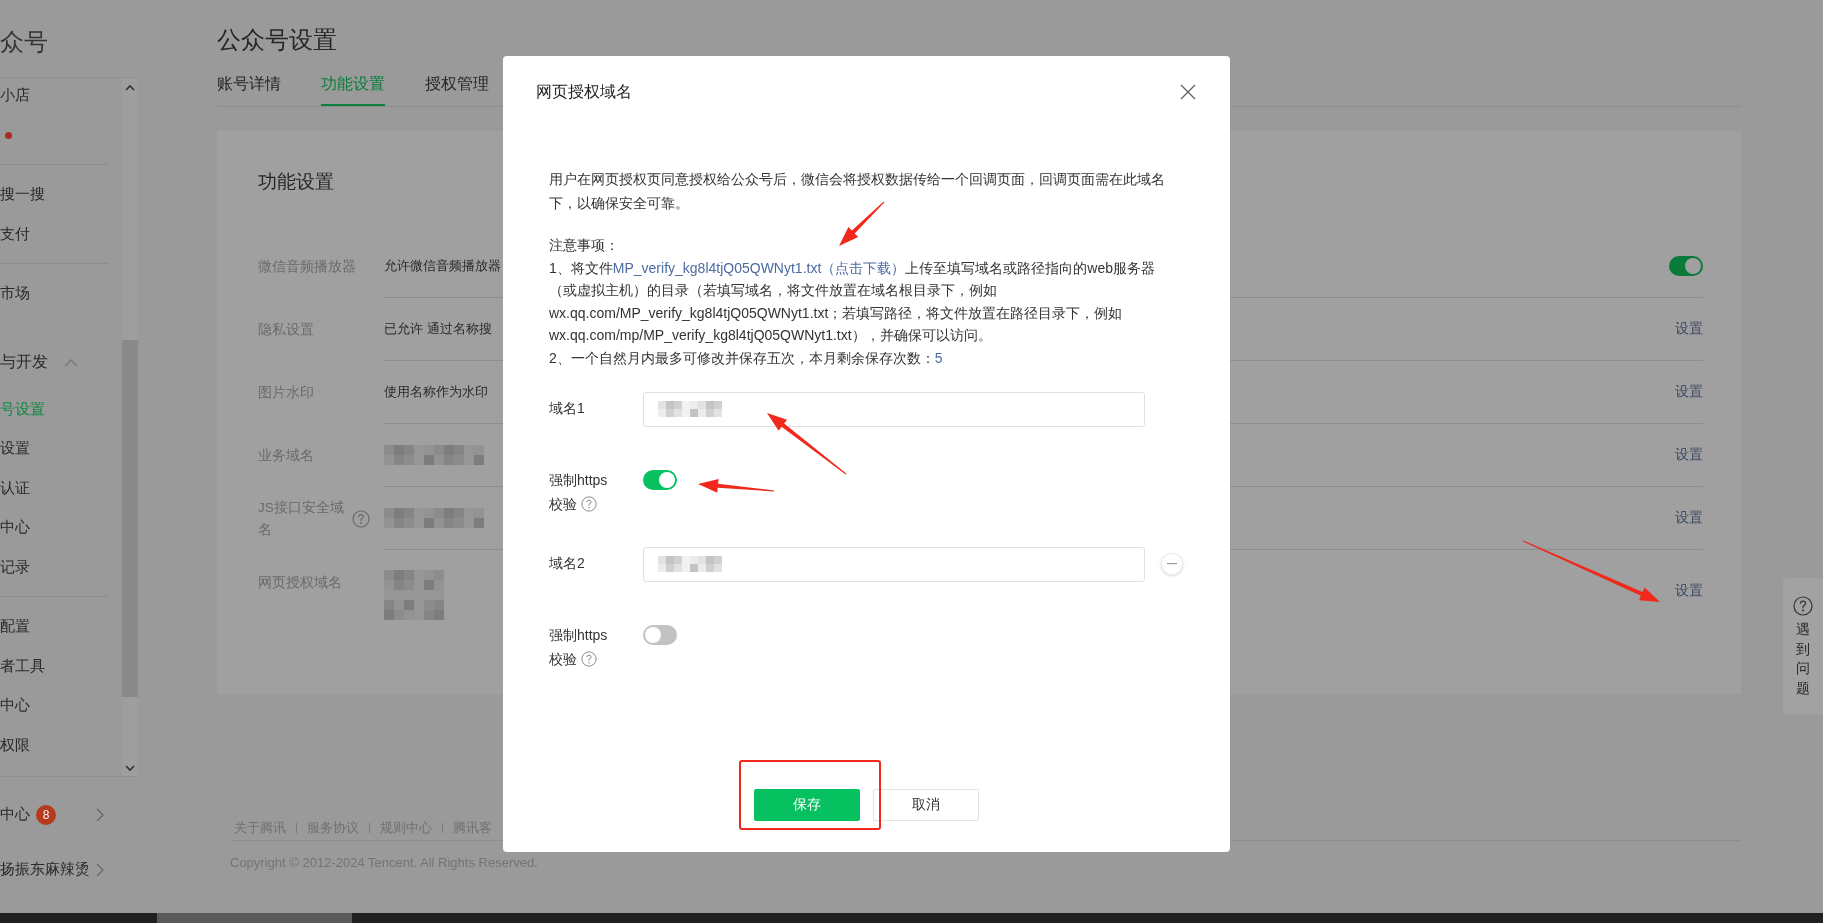 The height and width of the screenshot is (923, 1823). What do you see at coordinates (15, 449) in the screenshot?
I see `sidebar-item: 设置` at bounding box center [15, 449].